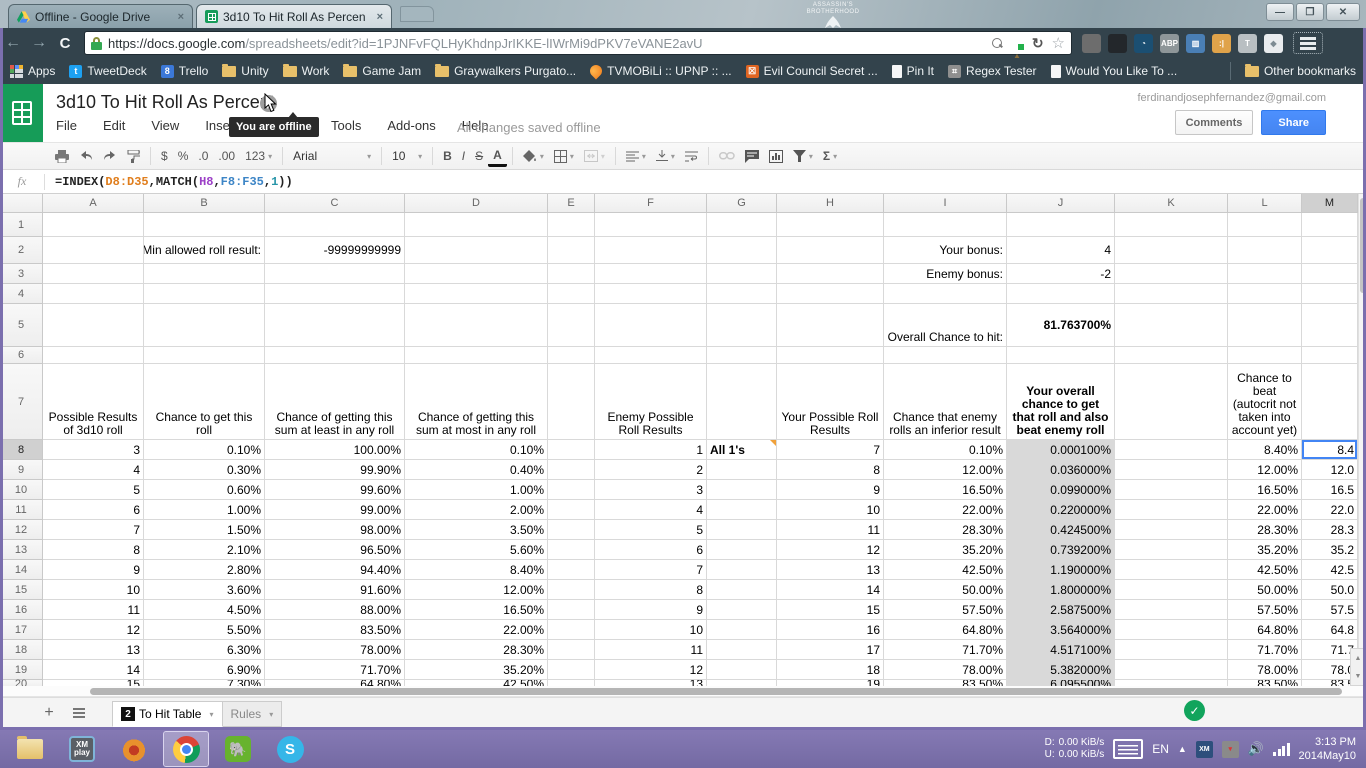  Describe the element at coordinates (479, 156) in the screenshot. I see `strikethrough-button: S` at that location.